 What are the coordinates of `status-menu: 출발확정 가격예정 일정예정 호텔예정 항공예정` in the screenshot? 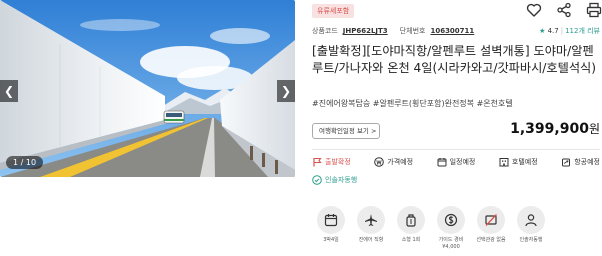 It's located at (456, 162).